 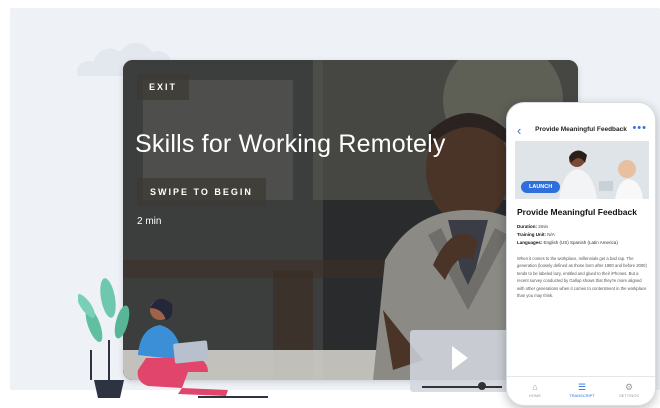 What do you see at coordinates (482, 386) in the screenshot?
I see `video-progress-thumb` at bounding box center [482, 386].